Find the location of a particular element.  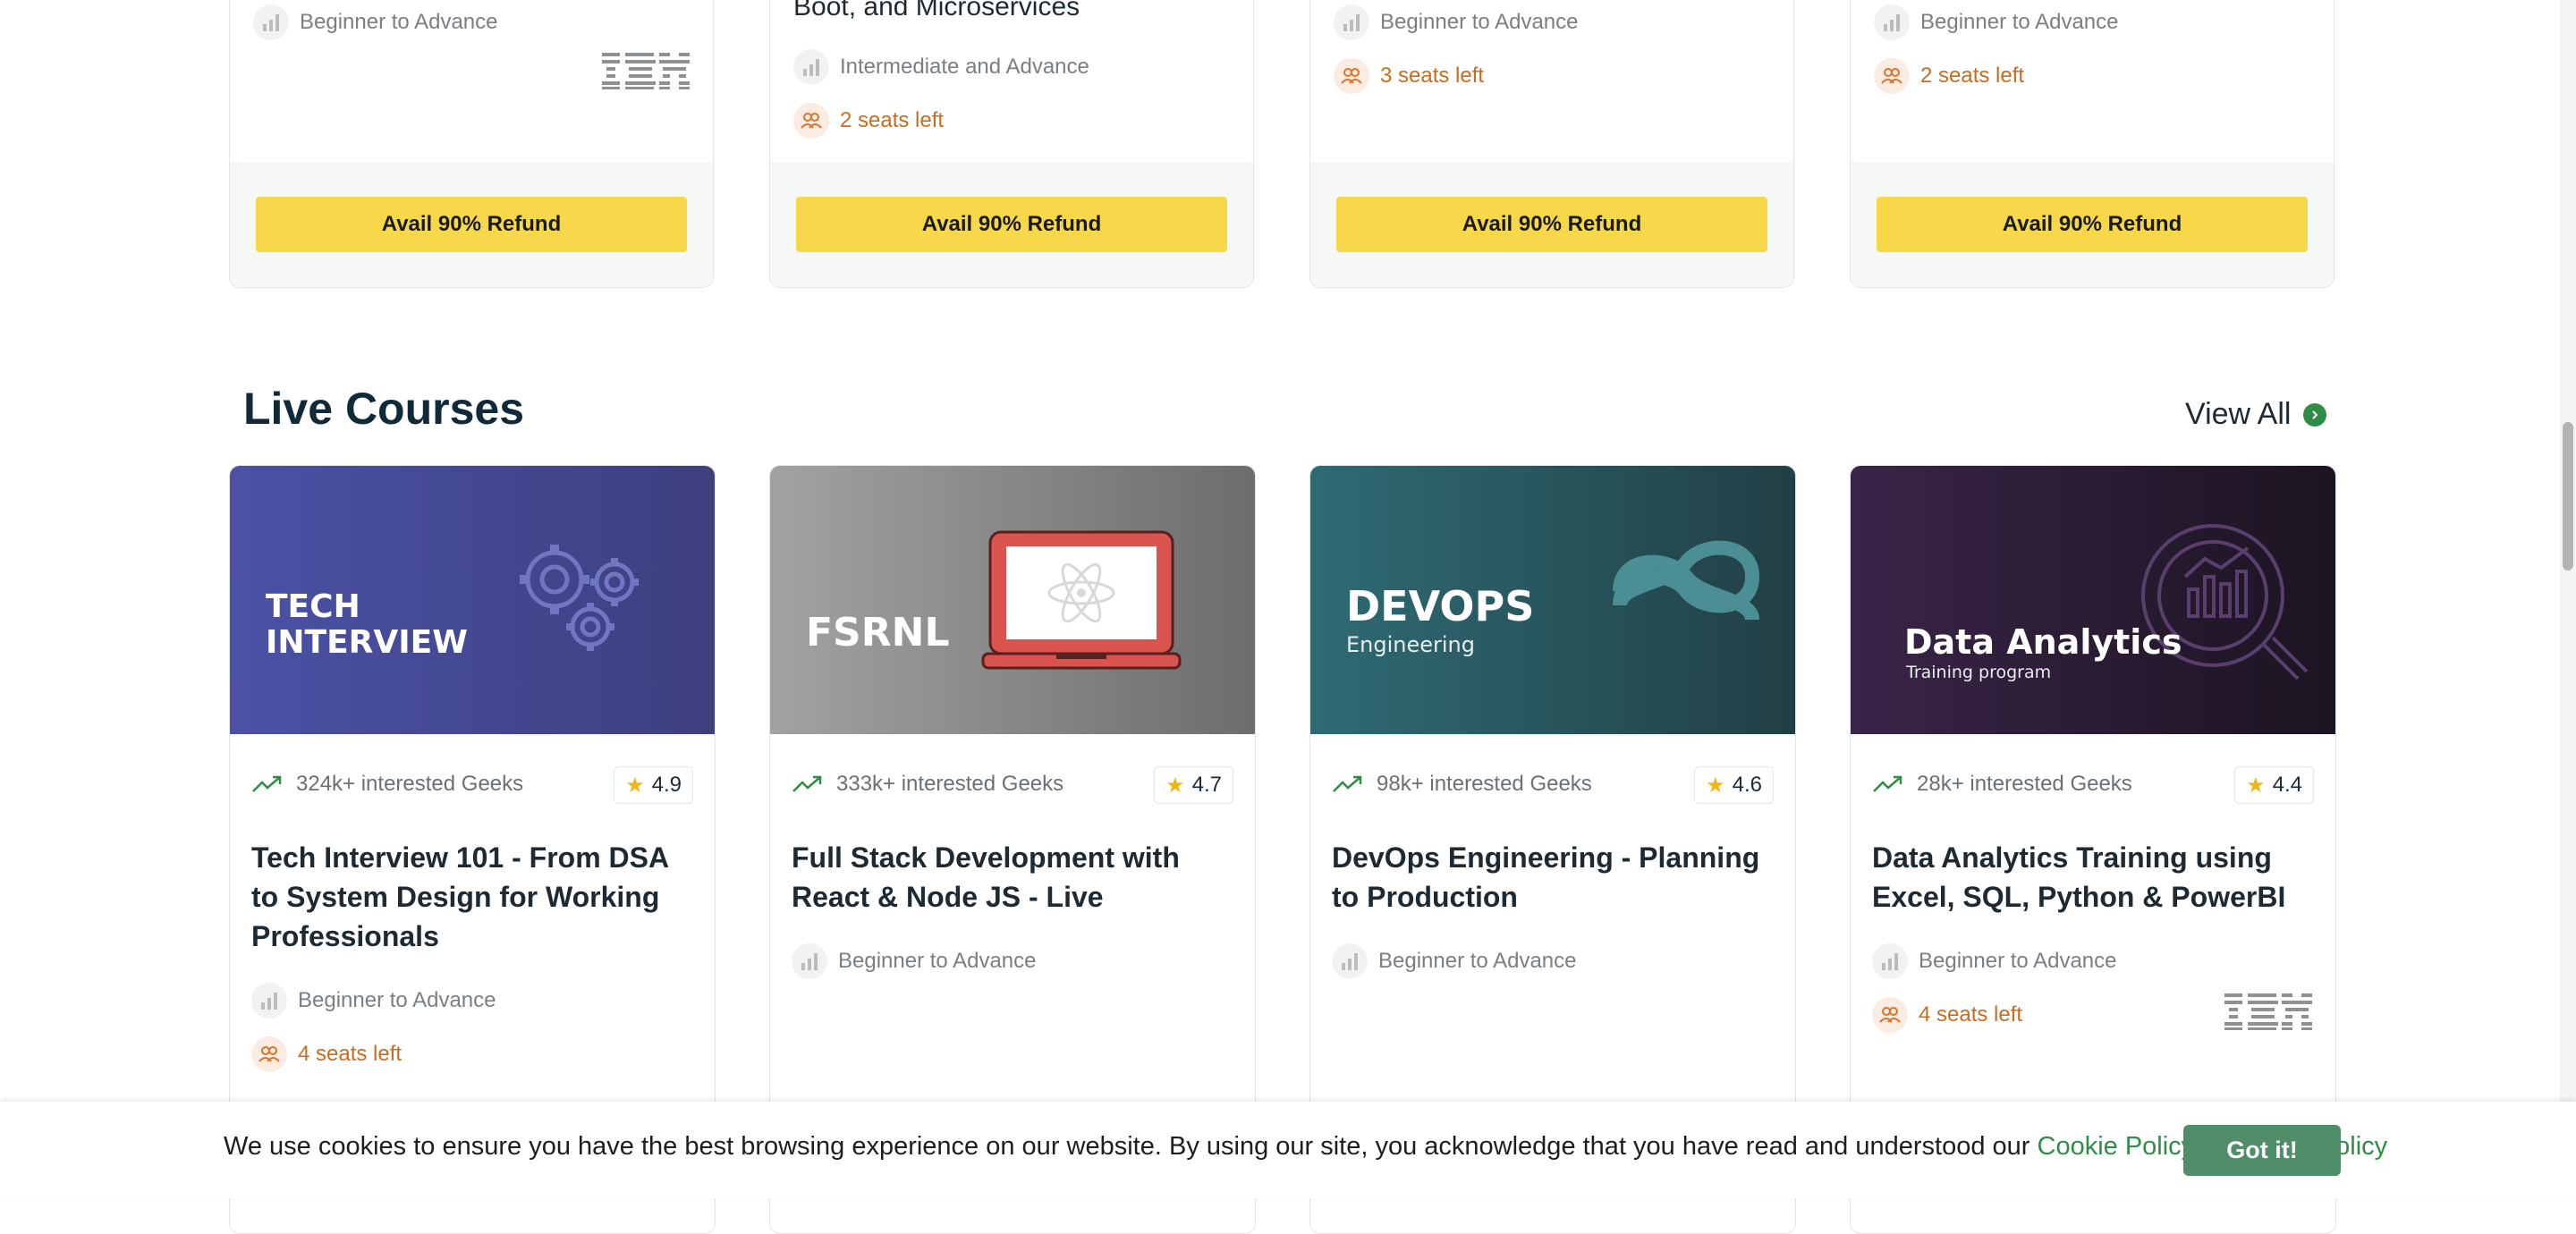

rating-badge: ★ 4.6 is located at coordinates (1734, 785).